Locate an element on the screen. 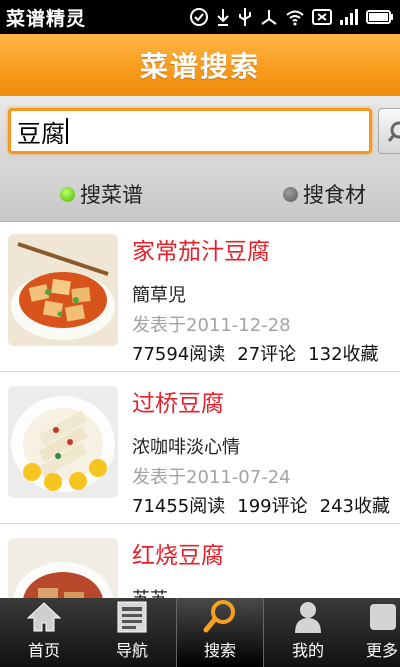 The width and height of the screenshot is (400, 667). nav-guide-label: 导航 is located at coordinates (131, 650).